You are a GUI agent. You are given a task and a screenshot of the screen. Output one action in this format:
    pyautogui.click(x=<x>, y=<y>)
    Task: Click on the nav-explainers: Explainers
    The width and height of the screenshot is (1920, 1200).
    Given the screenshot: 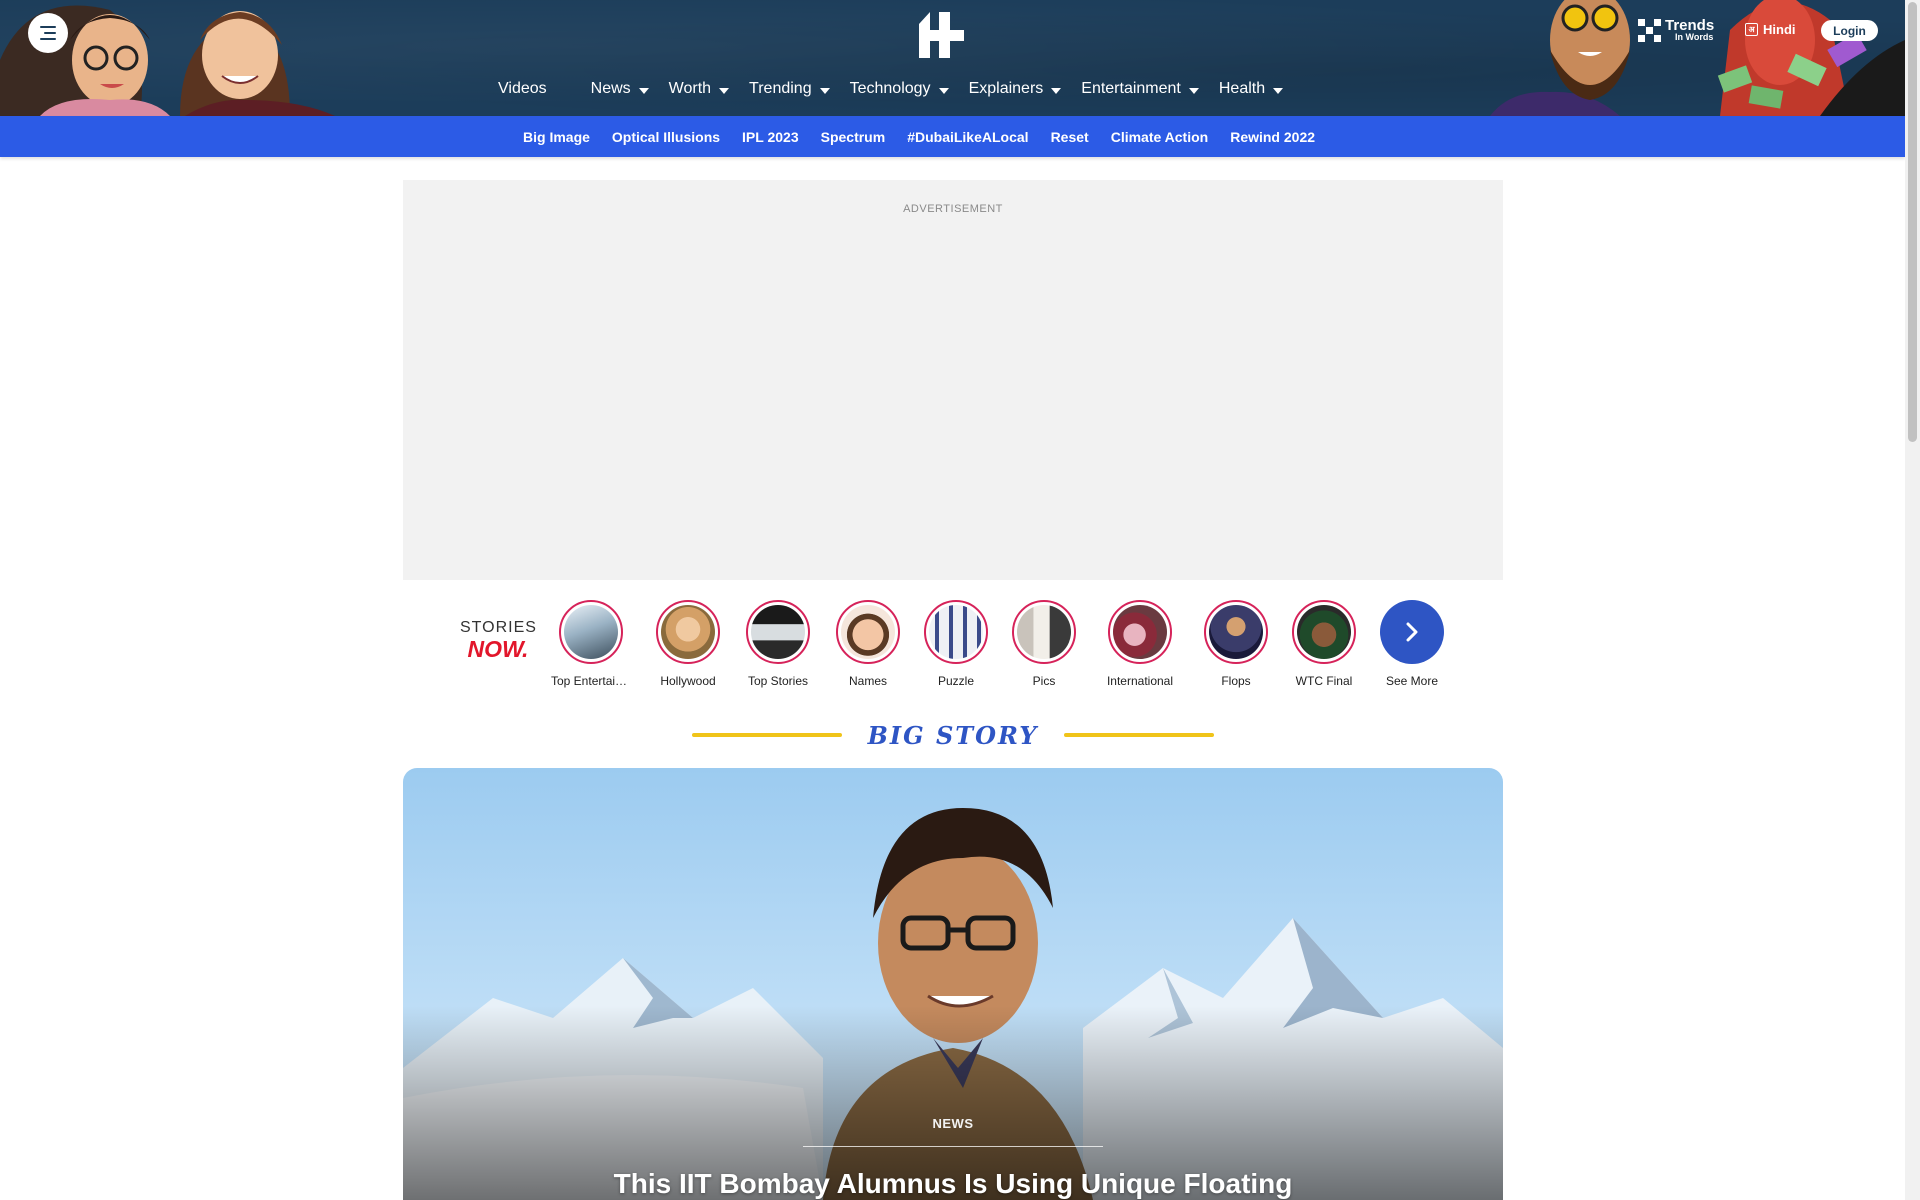 What is the action you would take?
    pyautogui.click(x=1015, y=89)
    